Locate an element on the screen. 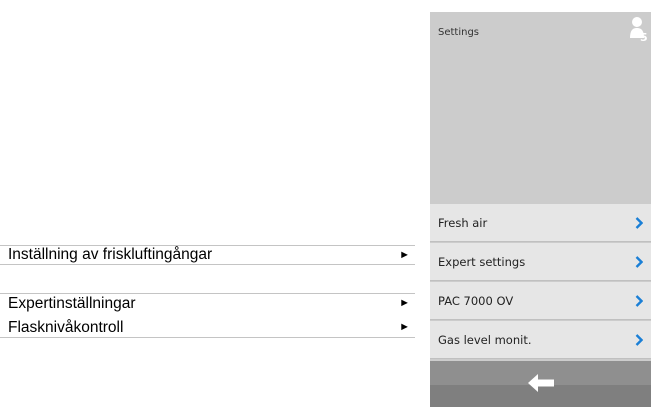 The width and height of the screenshot is (651, 407). menu-item-label: Gas level monit. is located at coordinates (485, 339).